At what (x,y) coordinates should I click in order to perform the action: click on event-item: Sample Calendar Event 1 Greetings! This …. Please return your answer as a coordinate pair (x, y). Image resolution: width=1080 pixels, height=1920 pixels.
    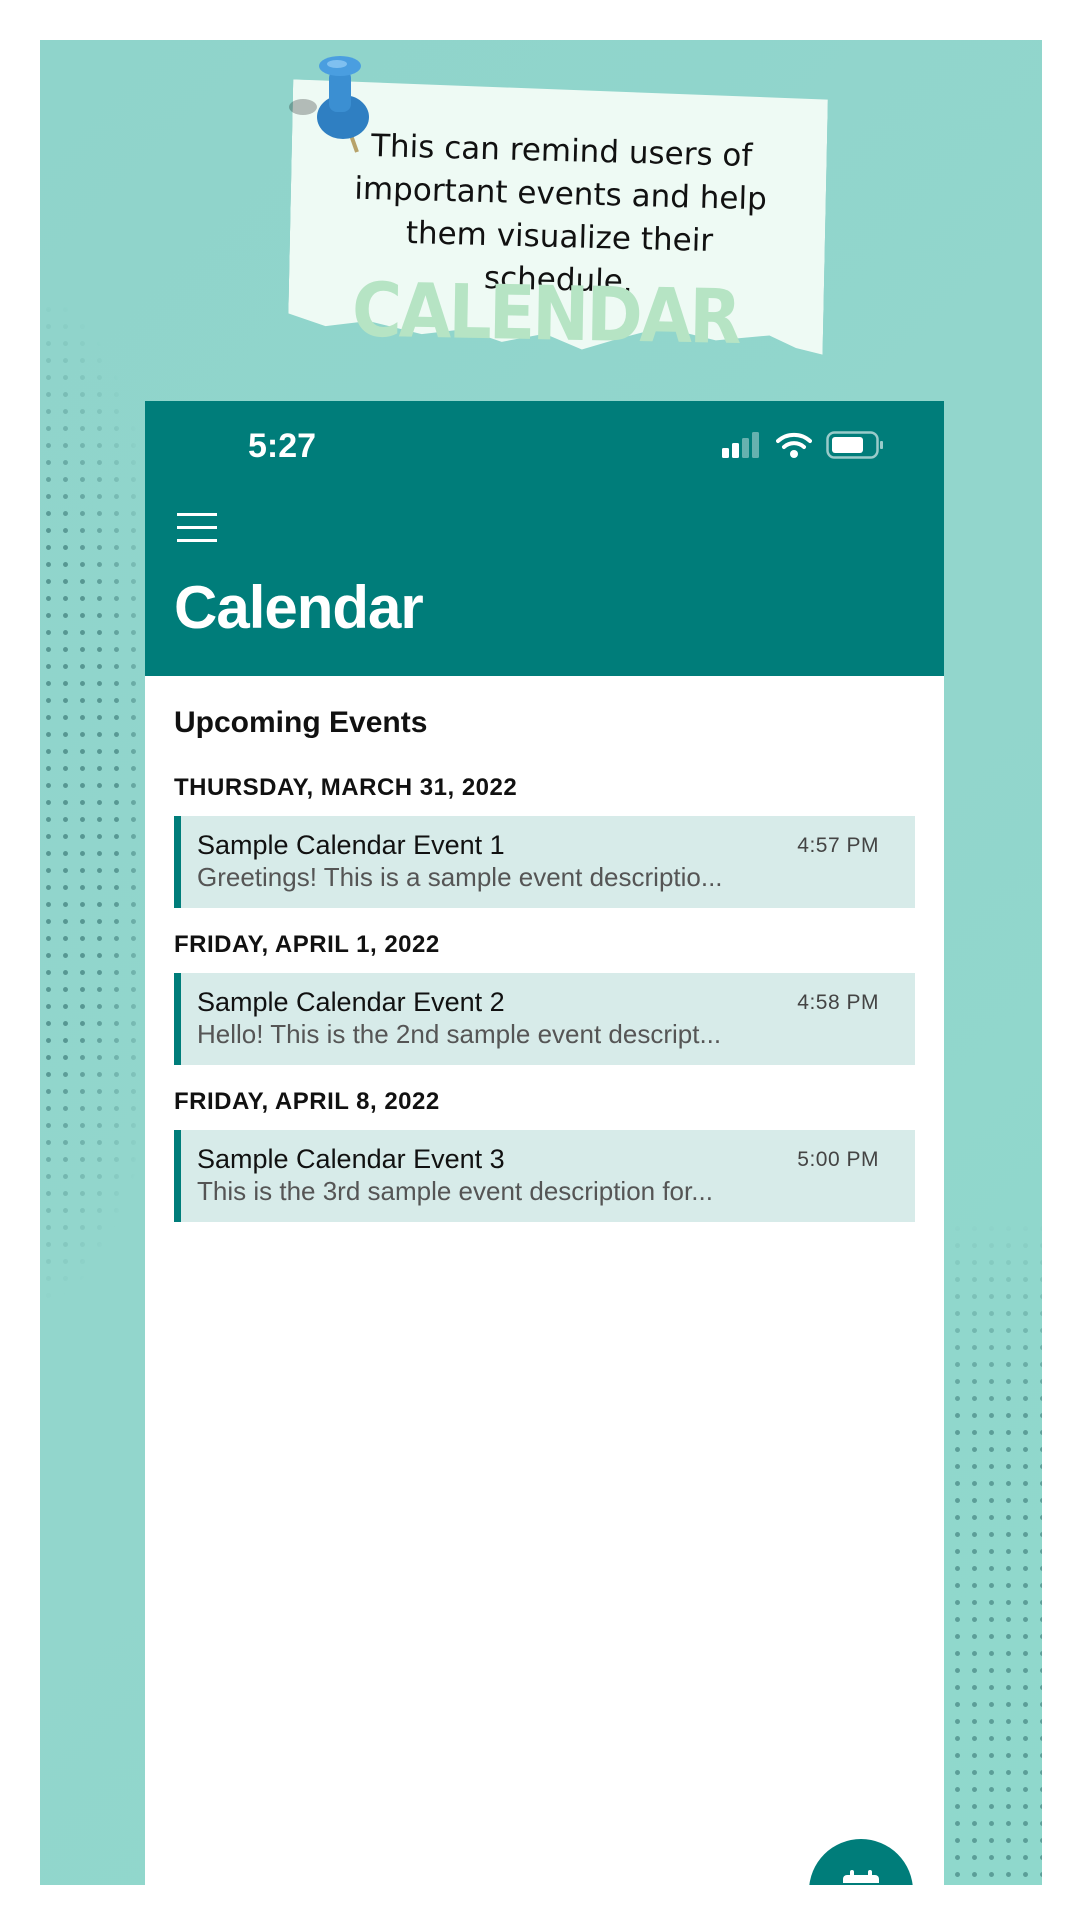
    Looking at the image, I should click on (544, 862).